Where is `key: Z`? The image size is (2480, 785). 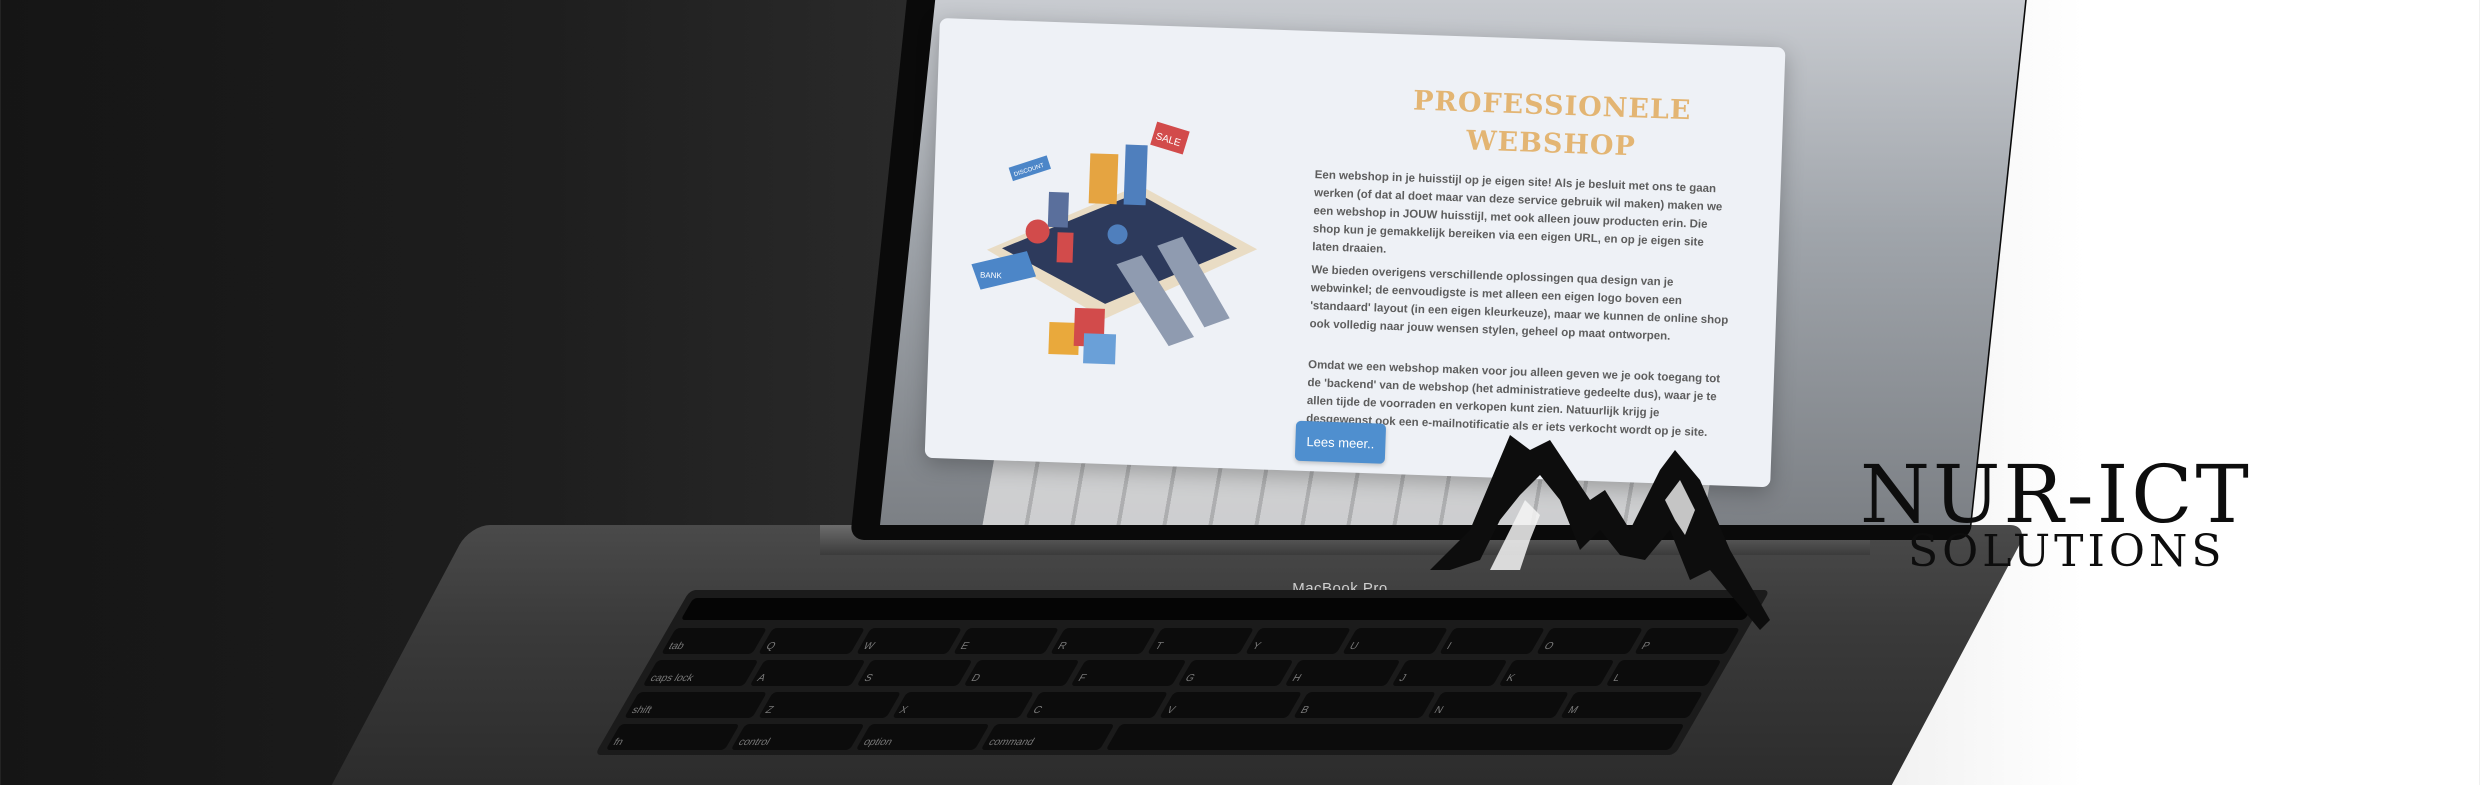 key: Z is located at coordinates (829, 705).